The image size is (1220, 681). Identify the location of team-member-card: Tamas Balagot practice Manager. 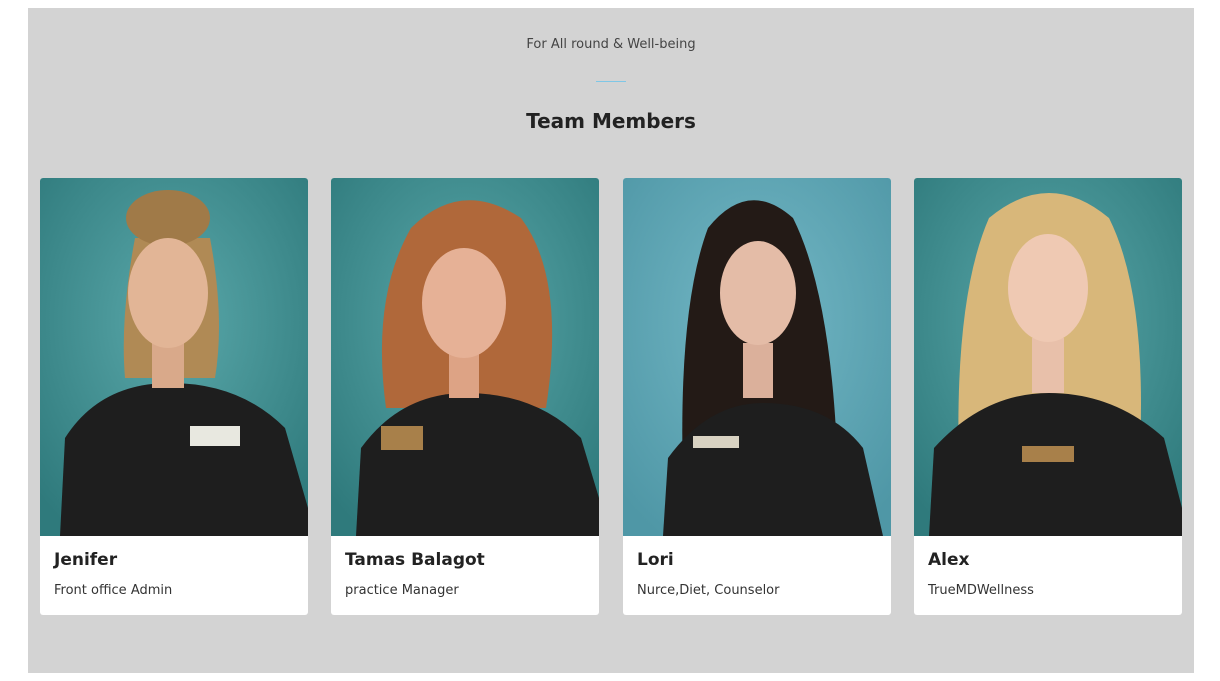
(465, 396).